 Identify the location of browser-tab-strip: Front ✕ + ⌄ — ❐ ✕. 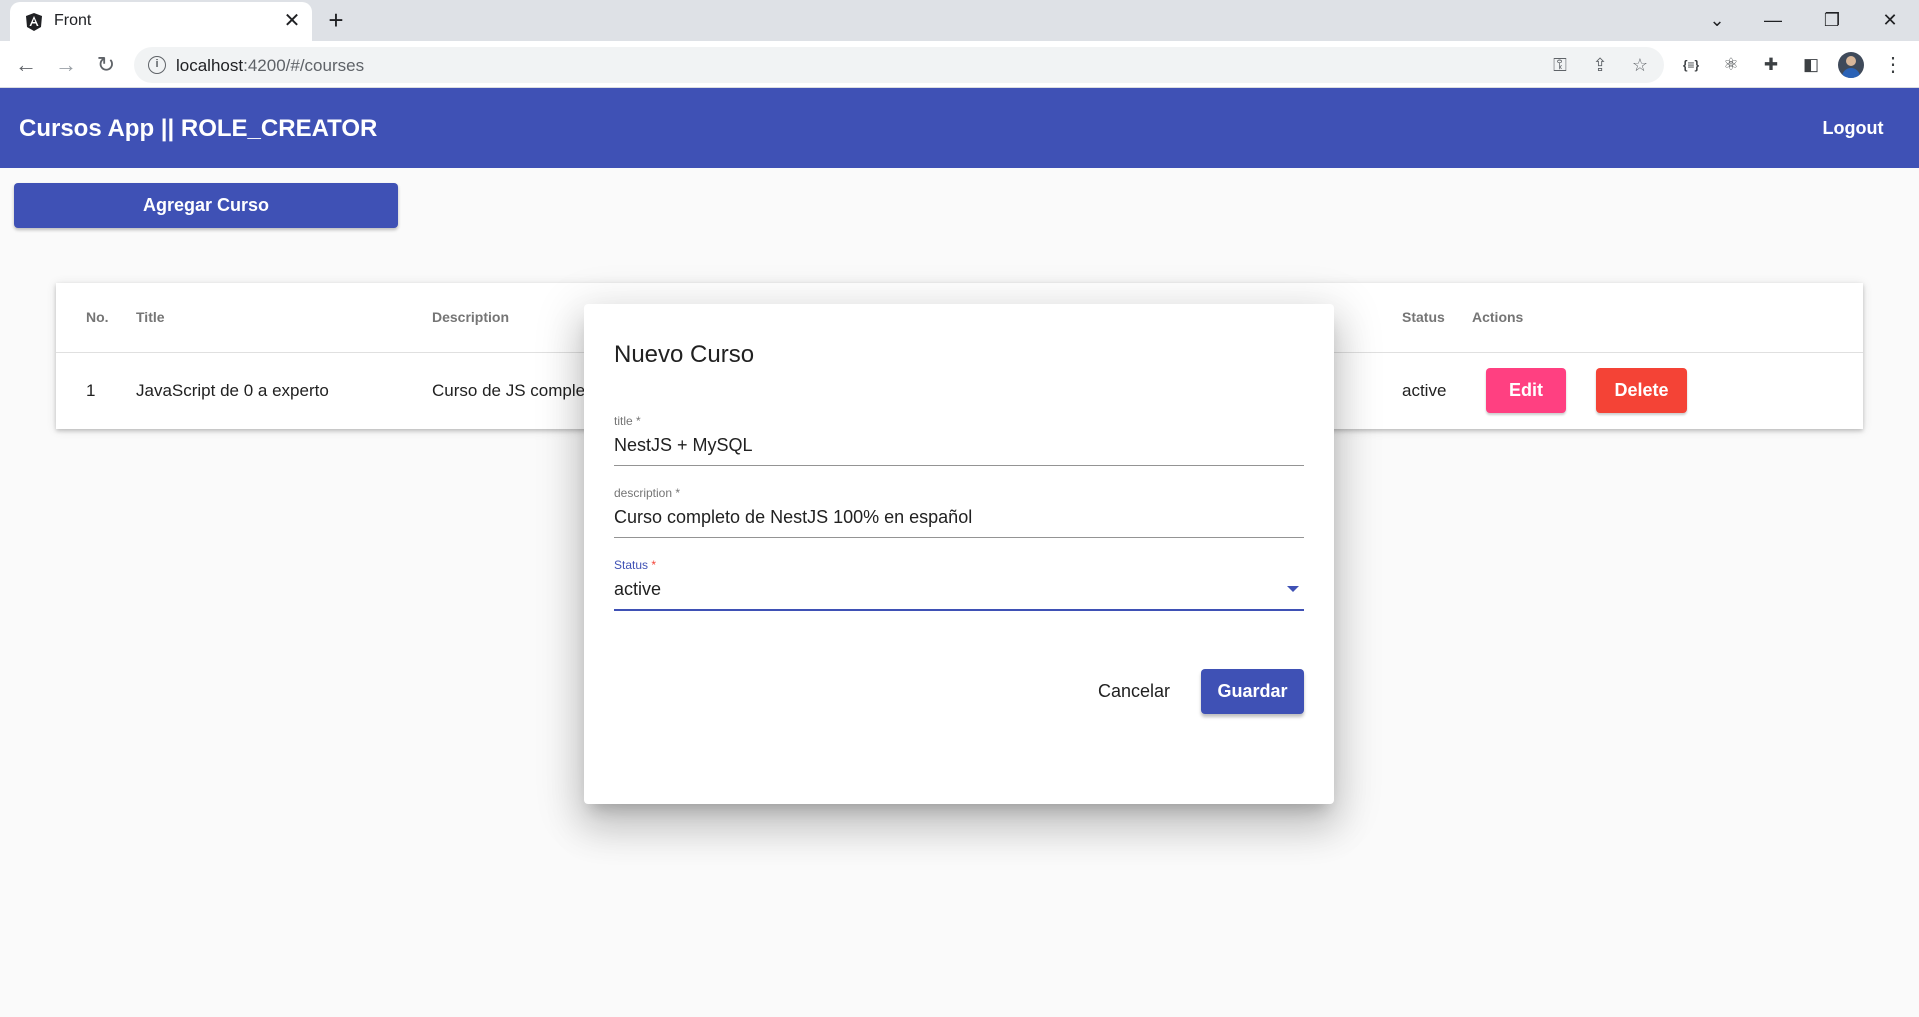
(959, 20).